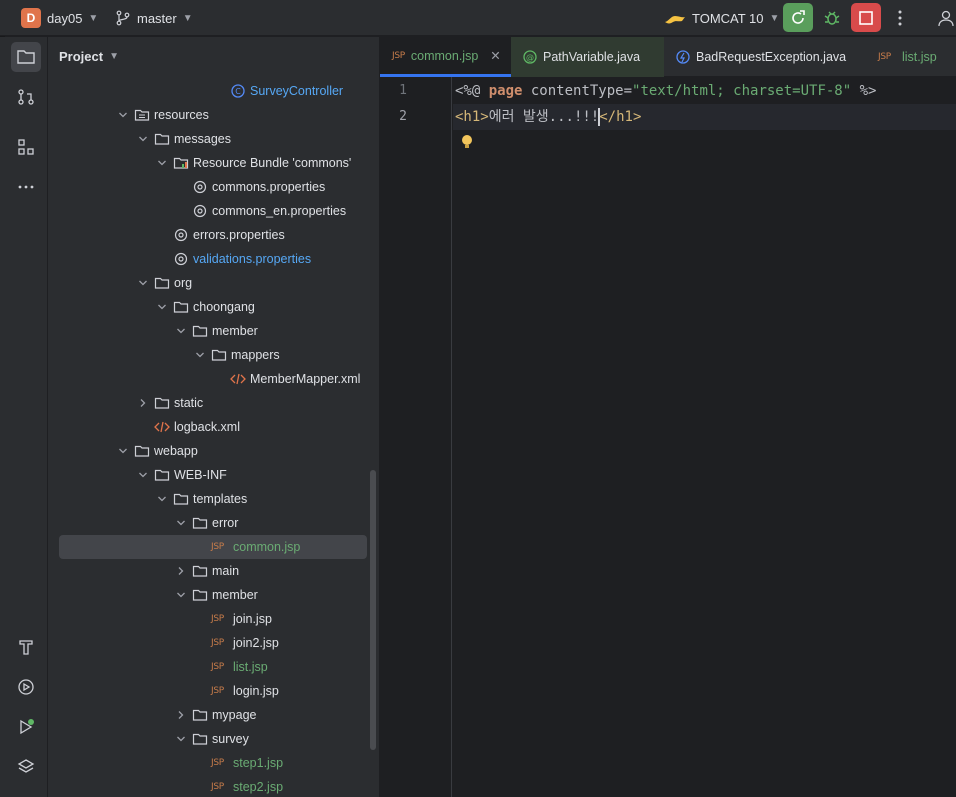 This screenshot has width=956, height=797. I want to click on html-open-tag: <h1>, so click(472, 117).